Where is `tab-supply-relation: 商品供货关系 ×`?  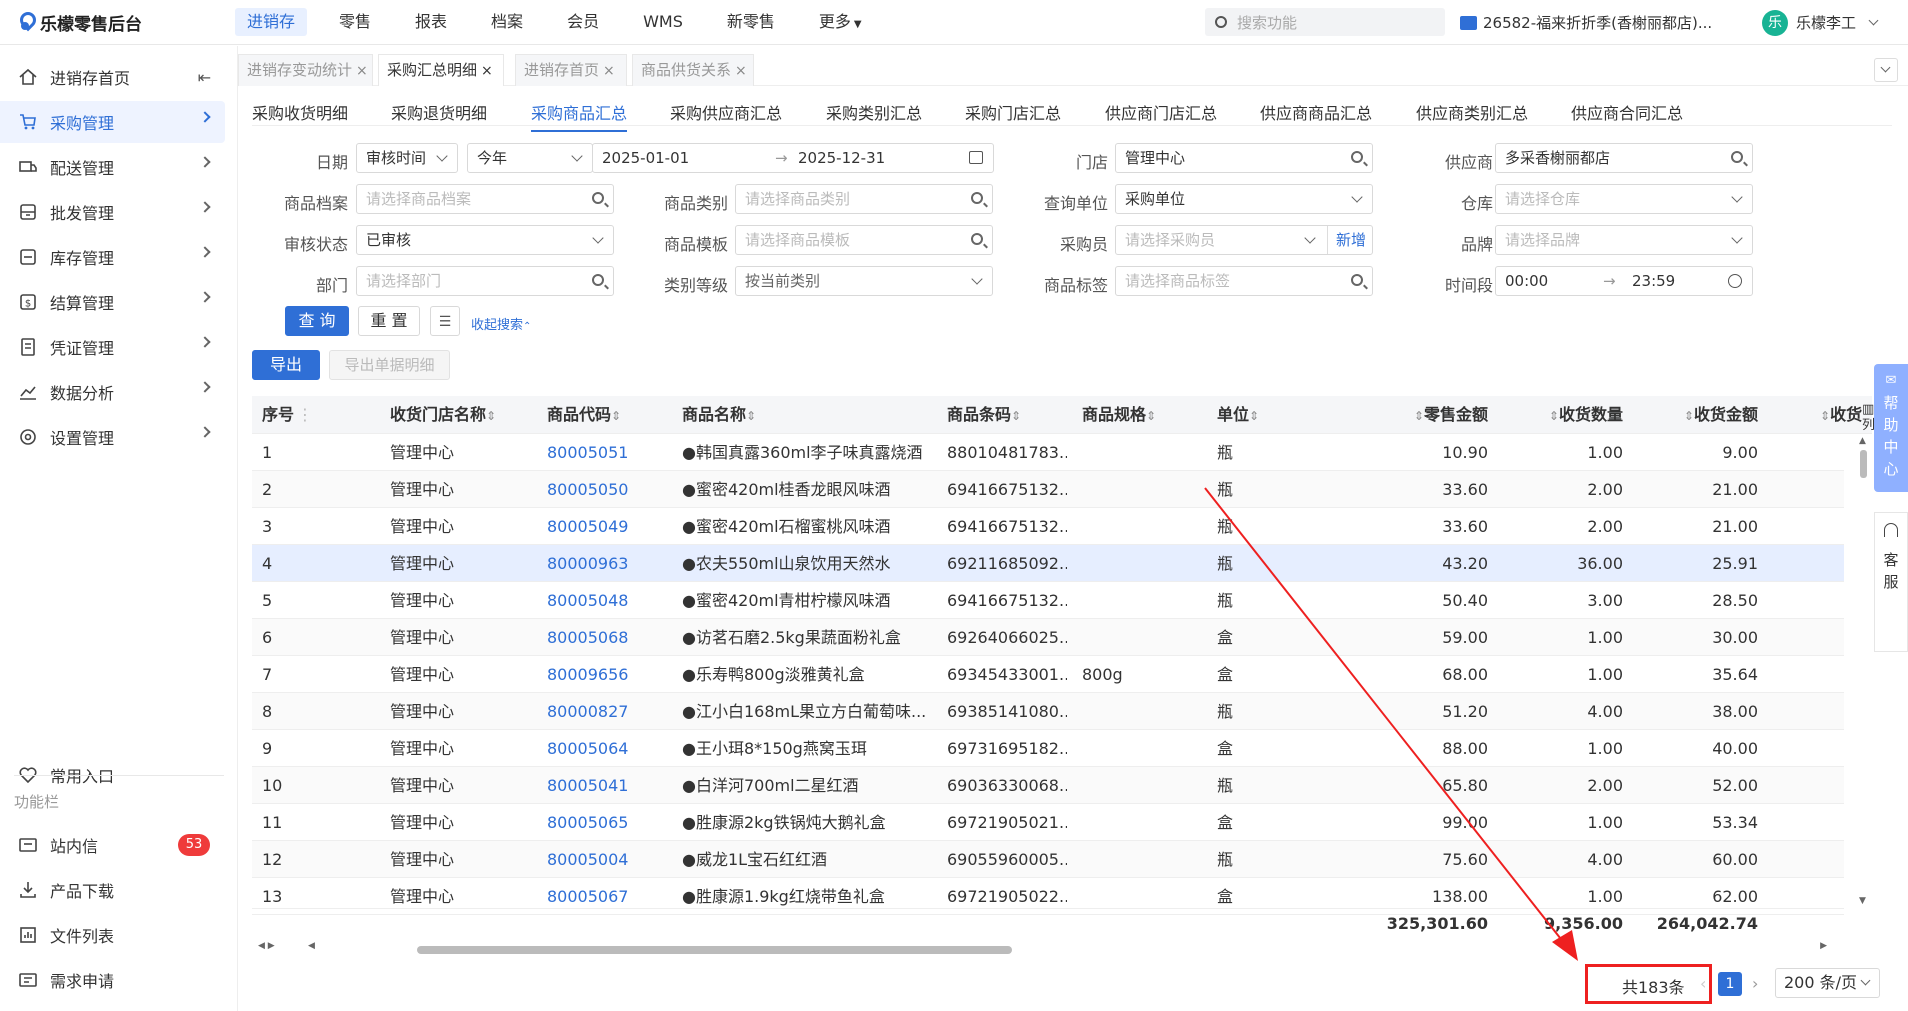
tab-supply-relation: 商品供货关系 × is located at coordinates (693, 70).